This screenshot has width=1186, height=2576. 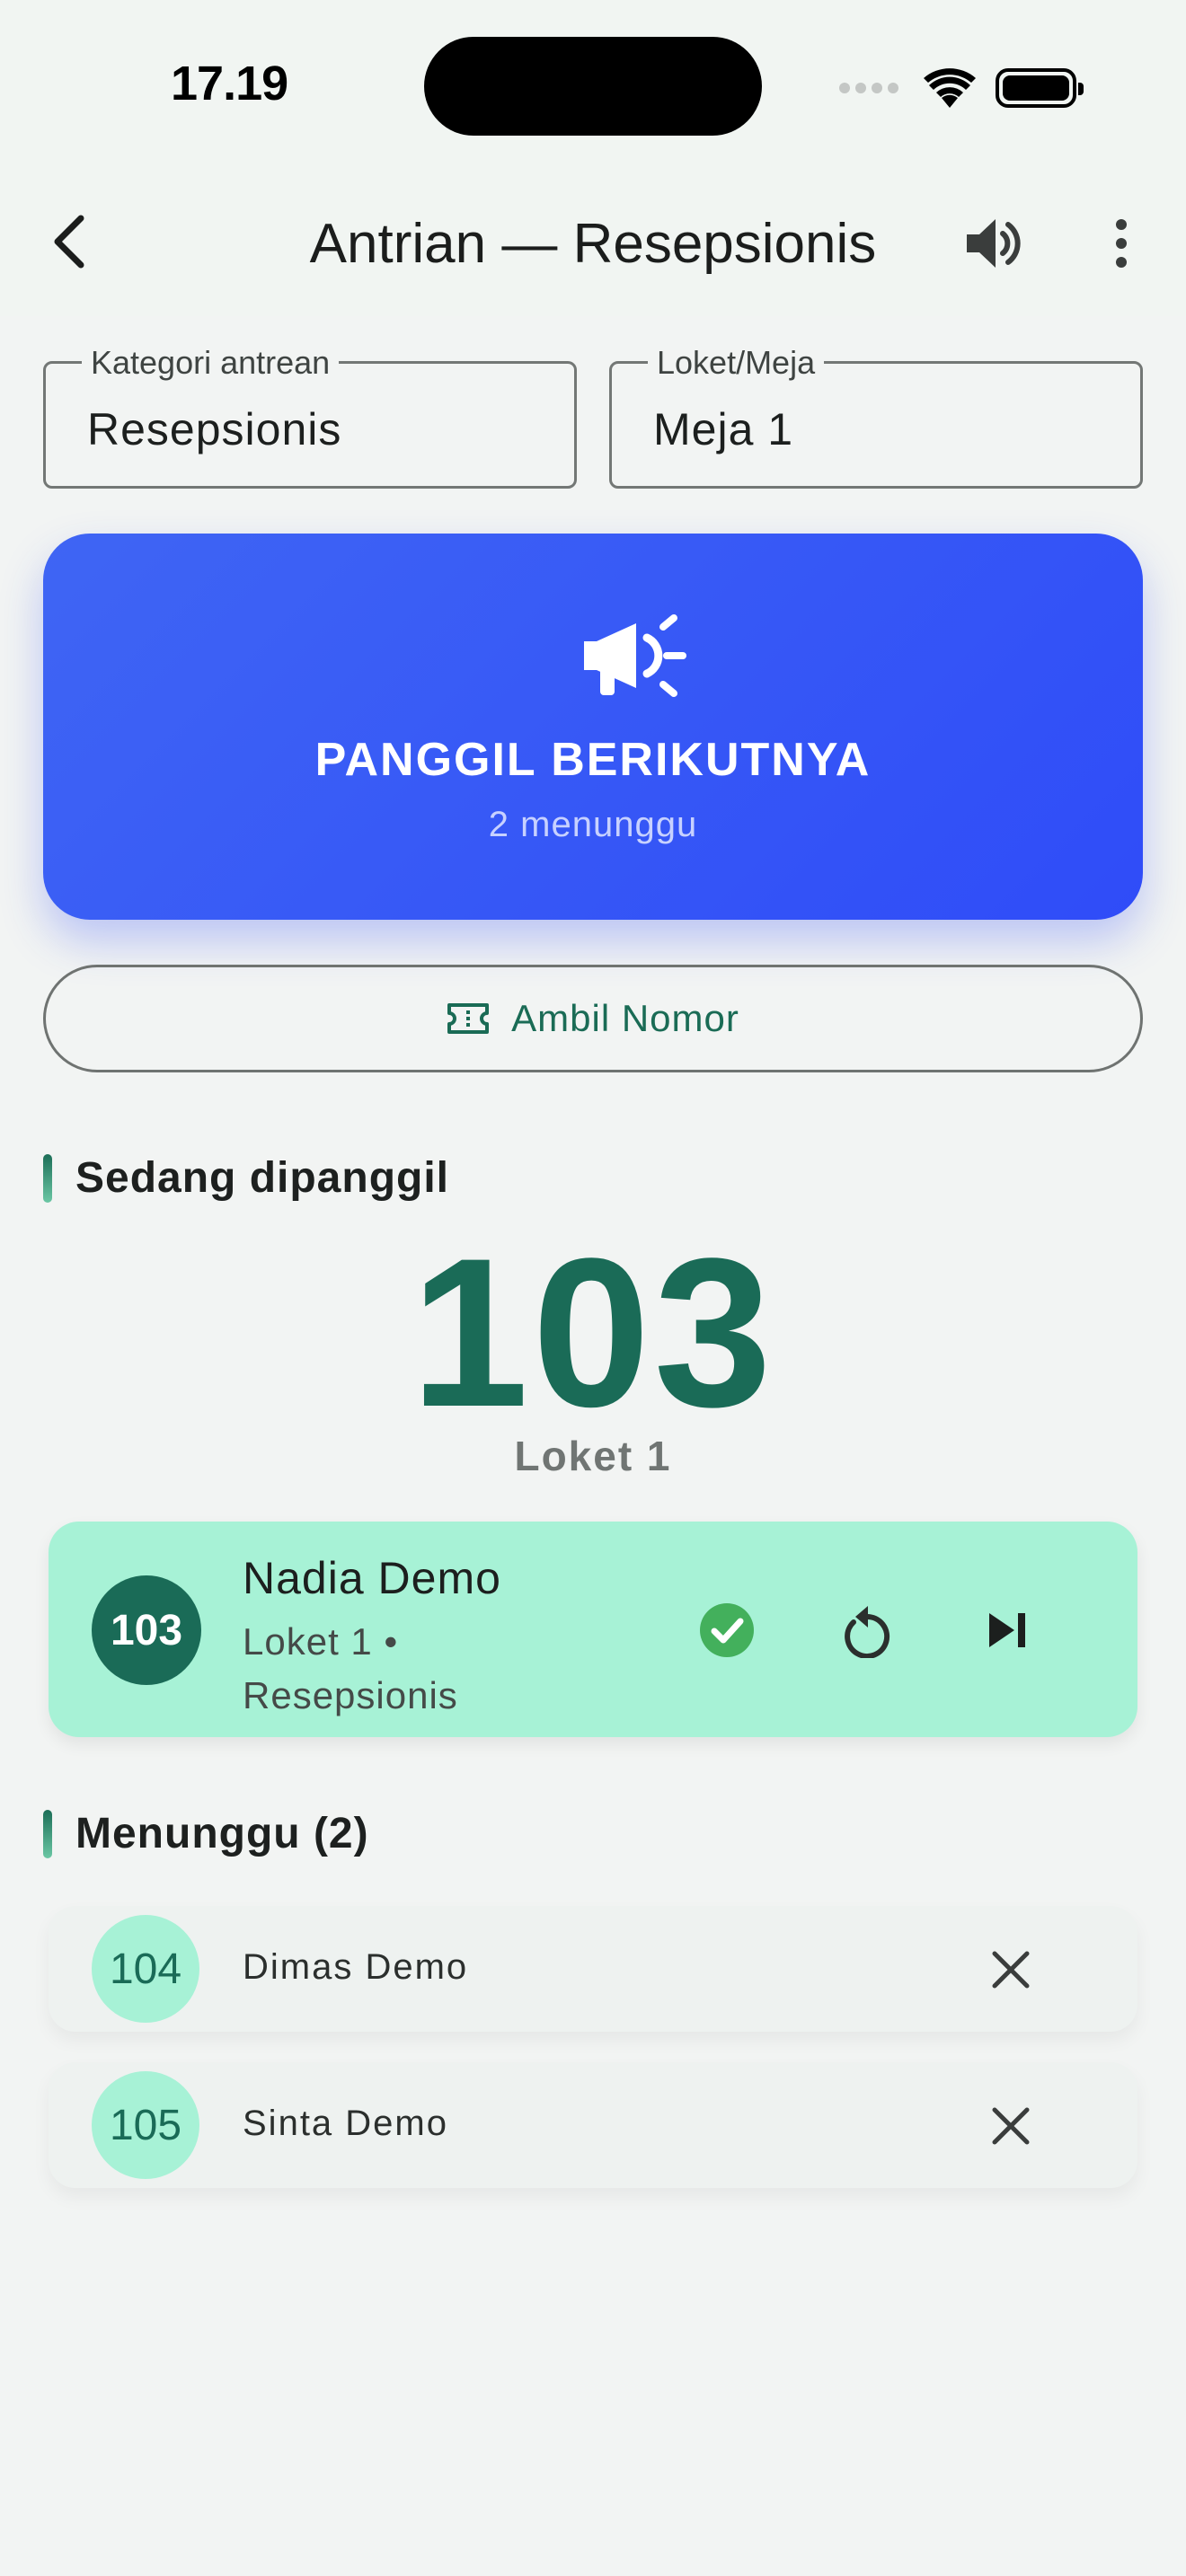 I want to click on current-number: 103, so click(x=593, y=1332).